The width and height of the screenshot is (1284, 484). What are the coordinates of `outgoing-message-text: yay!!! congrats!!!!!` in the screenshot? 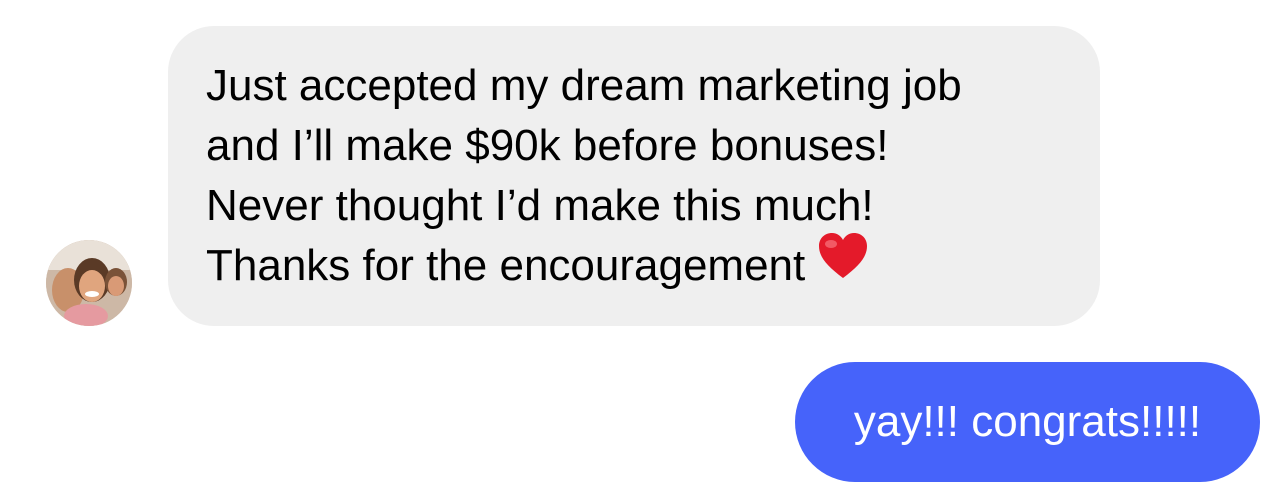 It's located at (1027, 421).